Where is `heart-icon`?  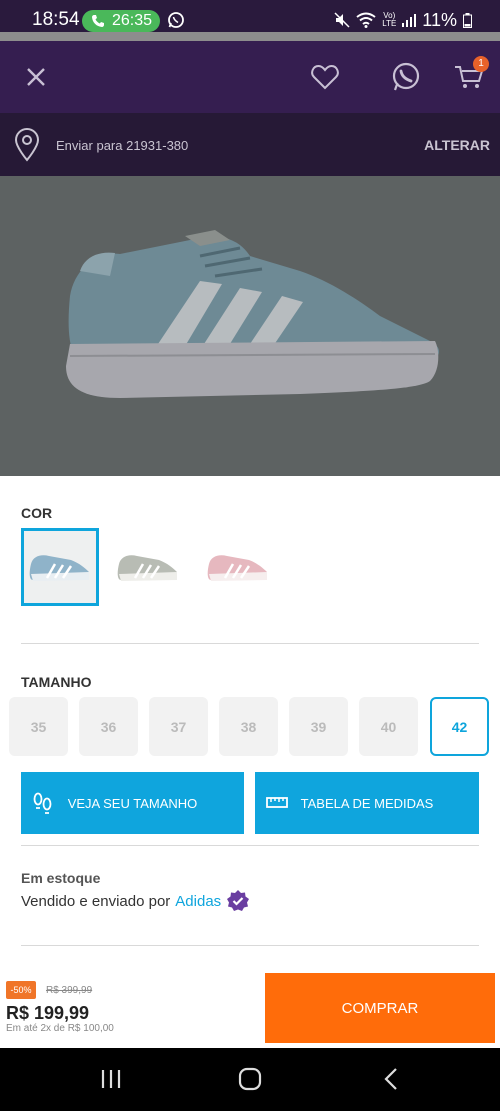 heart-icon is located at coordinates (325, 77).